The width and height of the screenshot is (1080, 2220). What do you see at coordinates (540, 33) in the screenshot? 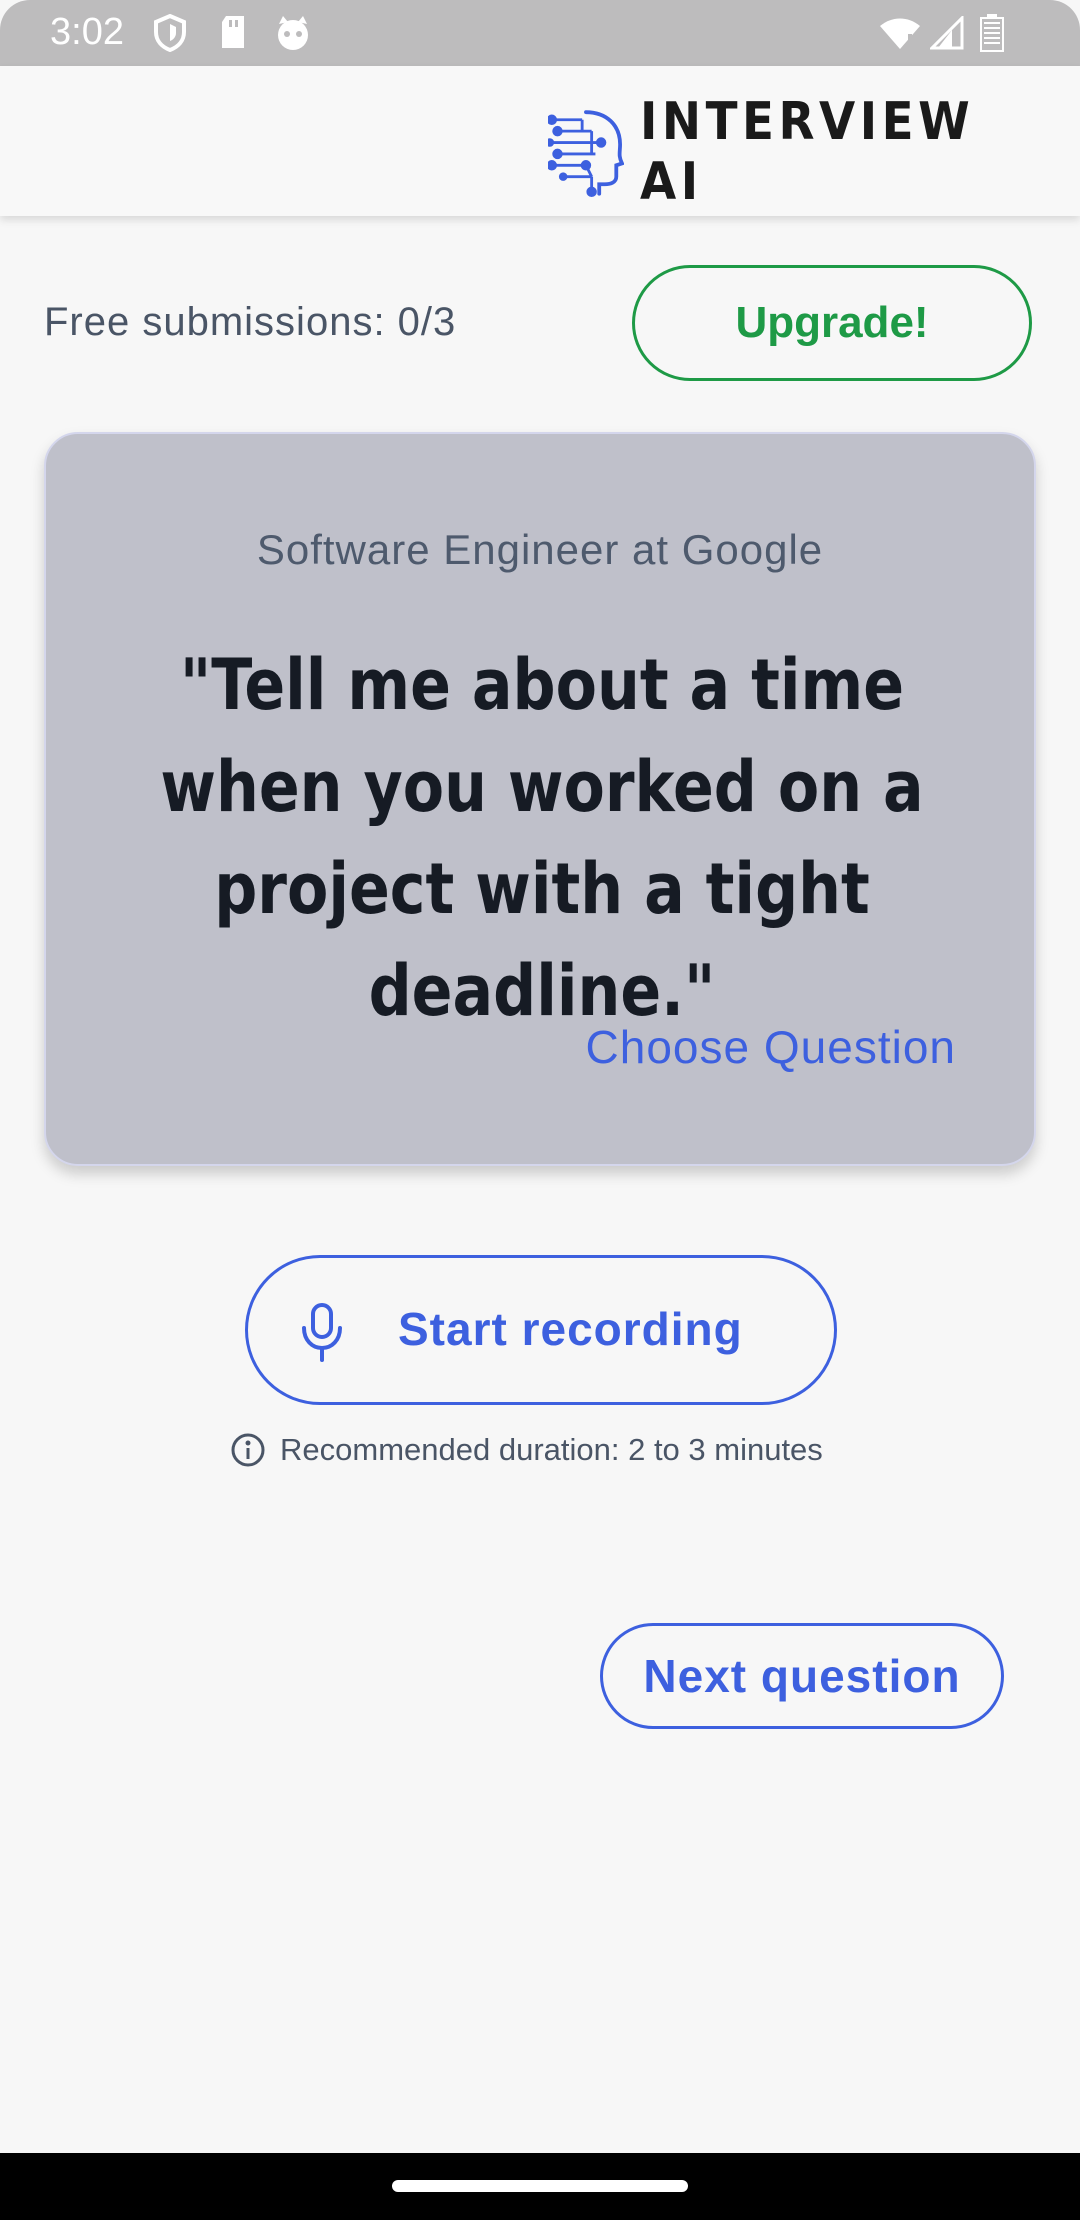
I see `status-bar: 3:02` at bounding box center [540, 33].